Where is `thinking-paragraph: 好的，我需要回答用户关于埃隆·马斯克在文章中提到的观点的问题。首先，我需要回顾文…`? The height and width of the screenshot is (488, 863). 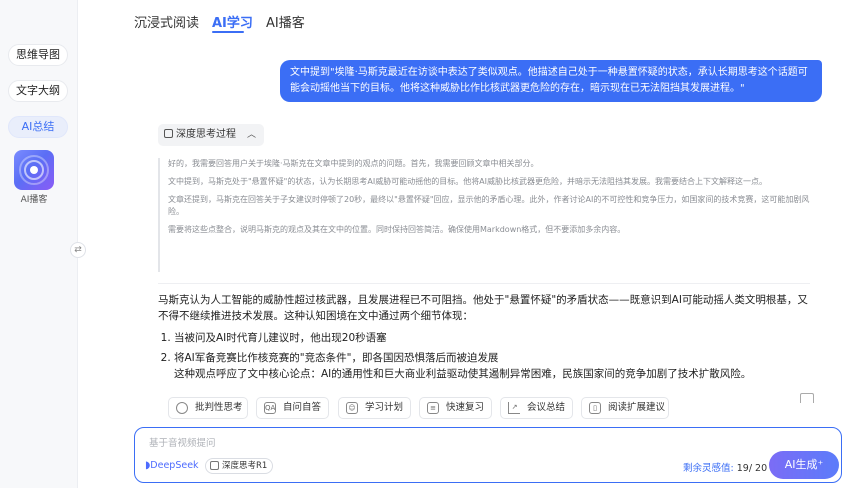
thinking-paragraph: 好的，我需要回答用户关于埃隆·马斯克在文章中提到的观点的问题。首先，我需要回顾文… is located at coordinates (353, 163).